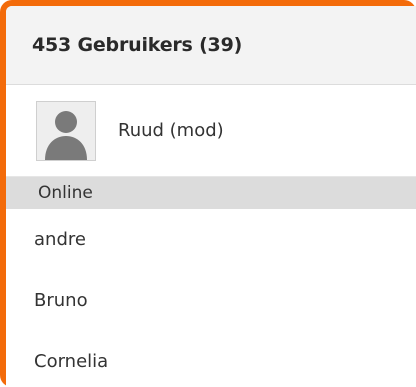 This screenshot has height=387, width=416. I want to click on moderator-name: Ruud (mod), so click(171, 130).